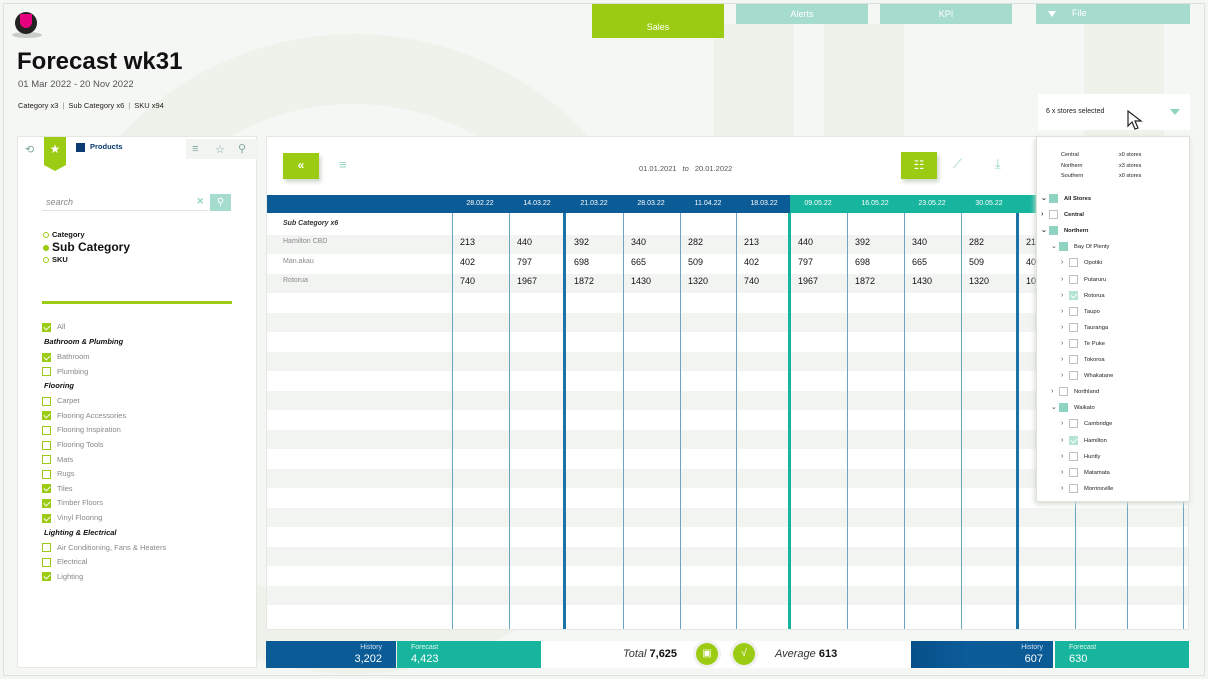 The height and width of the screenshot is (679, 1208). I want to click on store-tree-item: ⌄ All Stores, so click(1066, 198).